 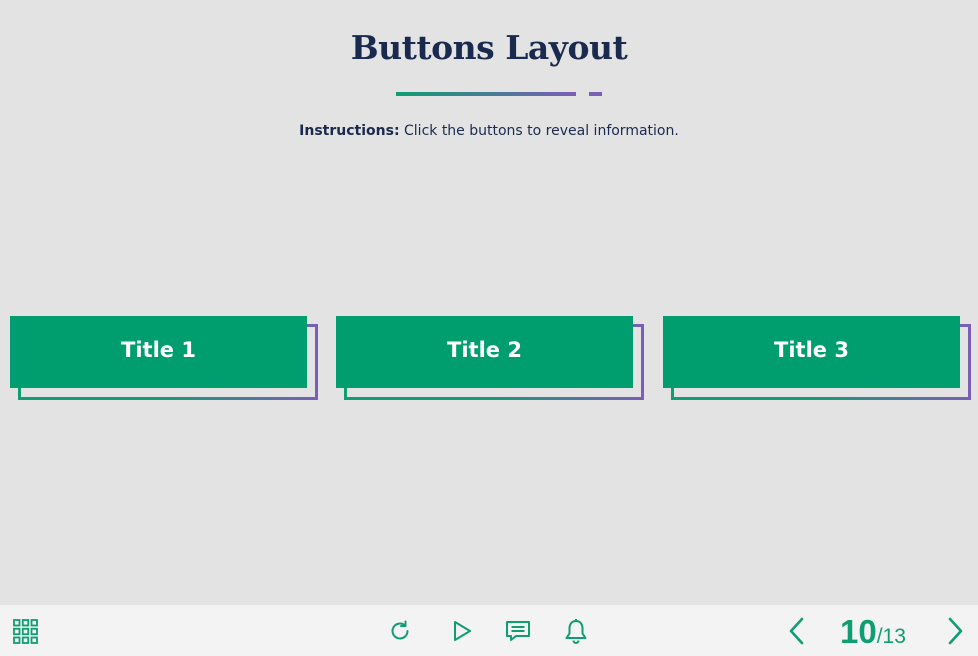 I want to click on title-2-button: Title 2, so click(x=484, y=352).